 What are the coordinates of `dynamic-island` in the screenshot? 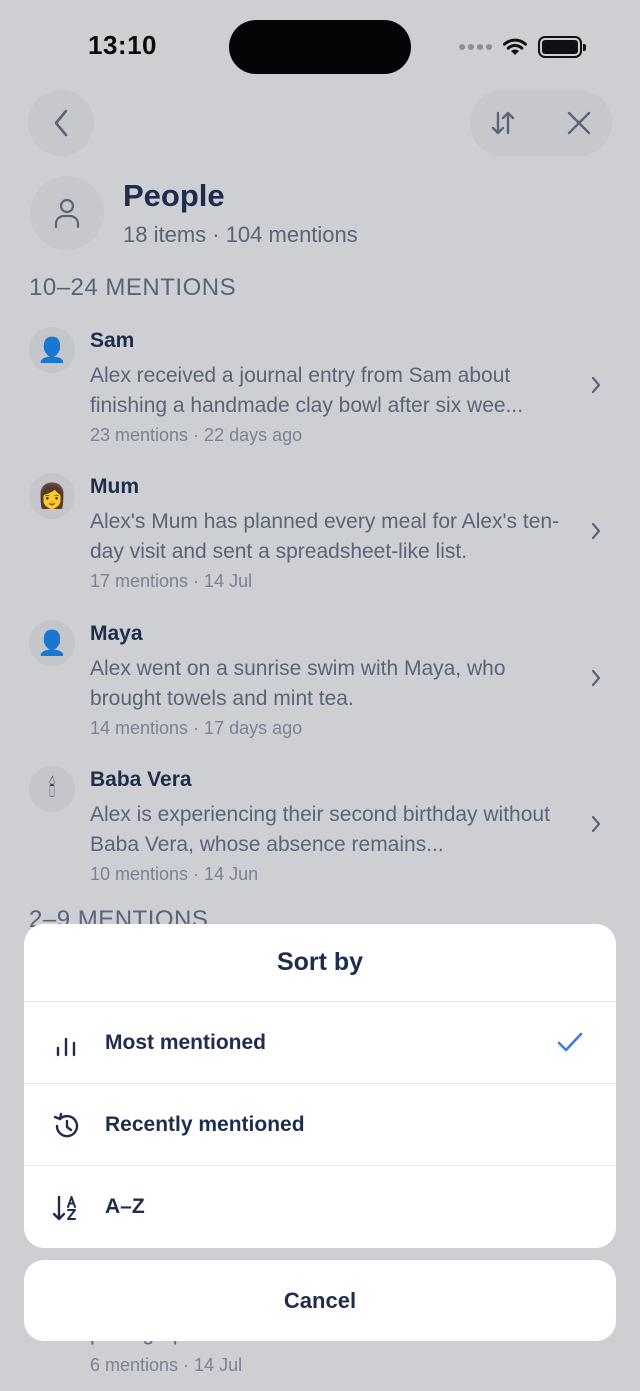 It's located at (320, 47).